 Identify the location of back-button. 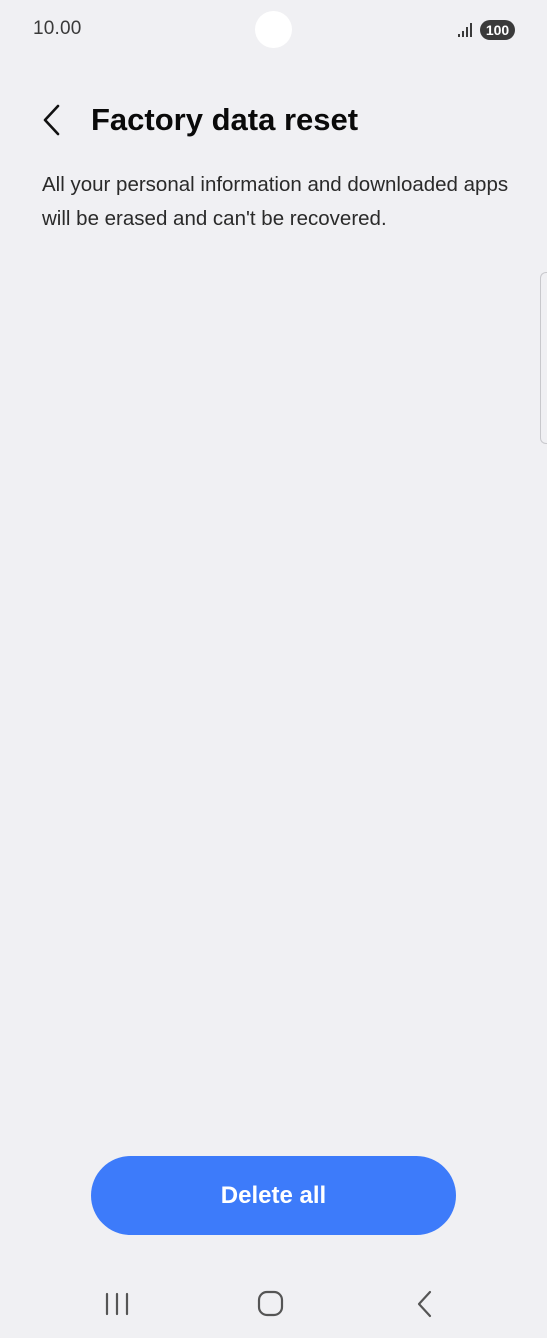
(54, 120).